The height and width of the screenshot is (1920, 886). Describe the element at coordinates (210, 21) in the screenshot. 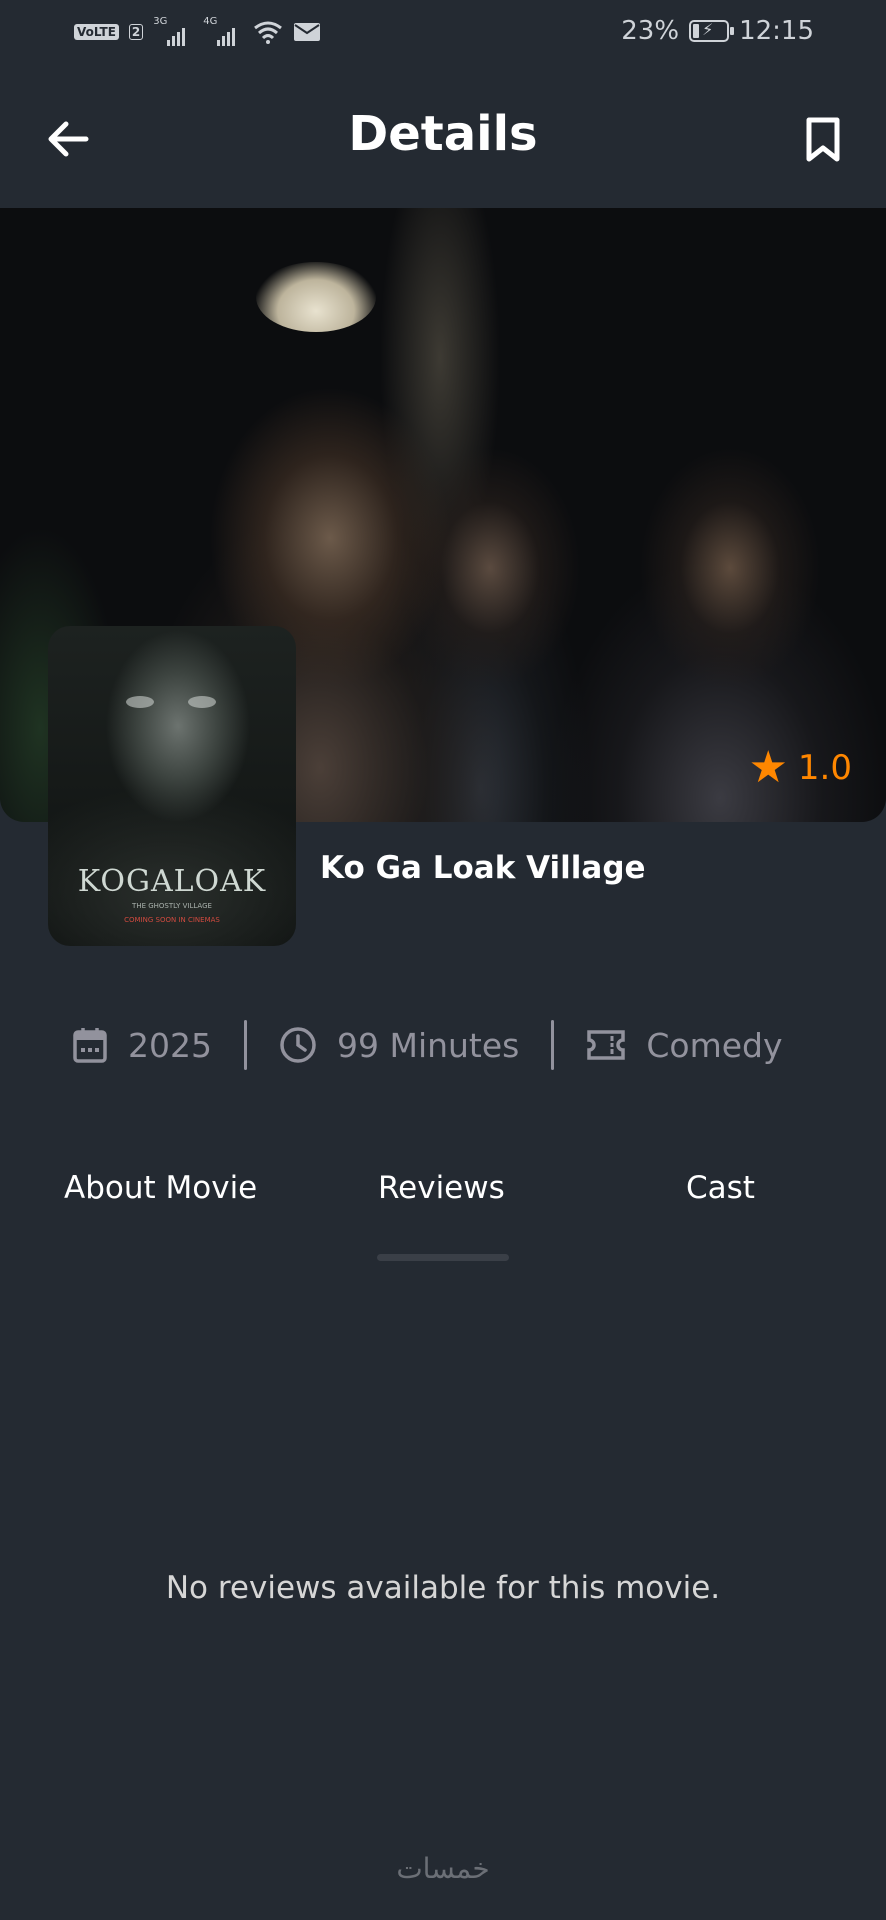

I see `network-type-4g: 4G` at that location.